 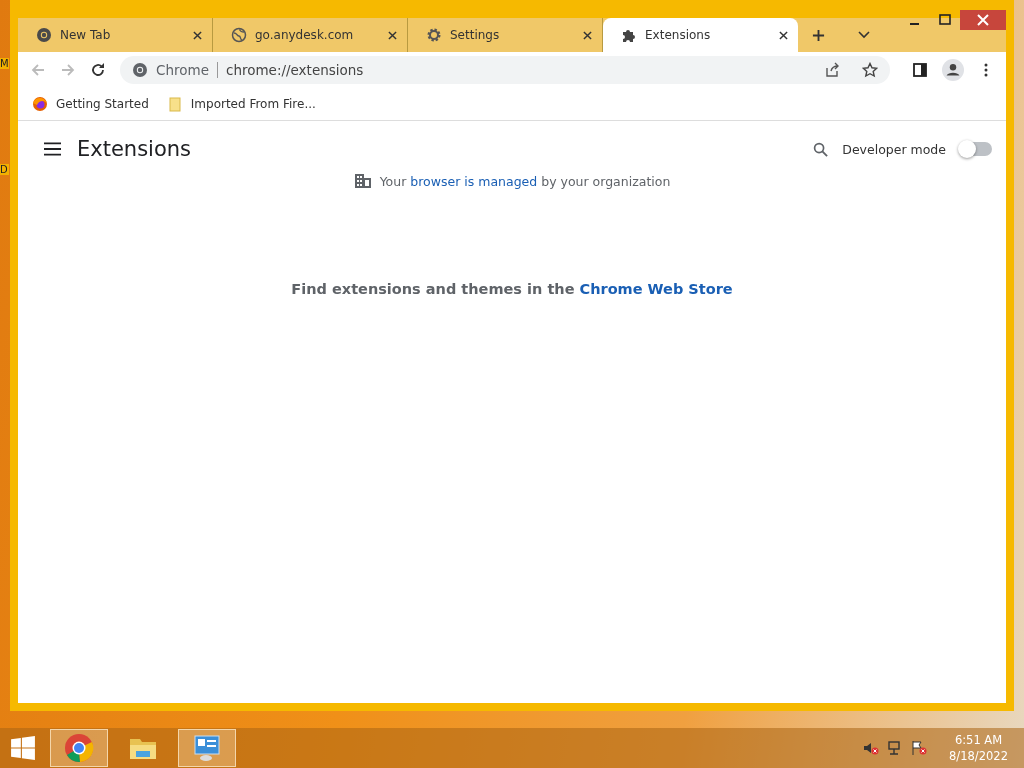 I want to click on share-icon, so click(x=832, y=70).